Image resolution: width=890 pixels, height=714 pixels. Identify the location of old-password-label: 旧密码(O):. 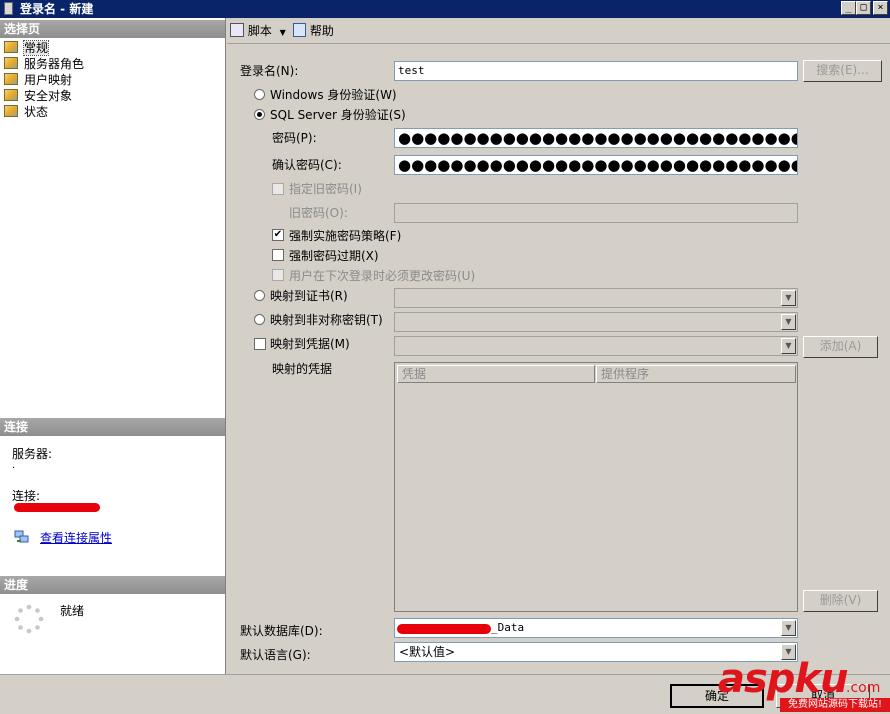
(318, 213).